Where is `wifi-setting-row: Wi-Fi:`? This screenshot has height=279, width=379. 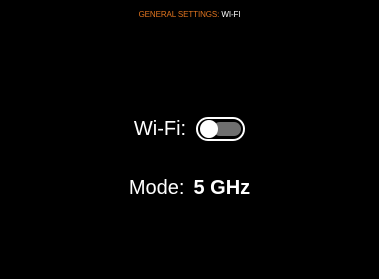
wifi-setting-row: Wi-Fi: is located at coordinates (189, 129).